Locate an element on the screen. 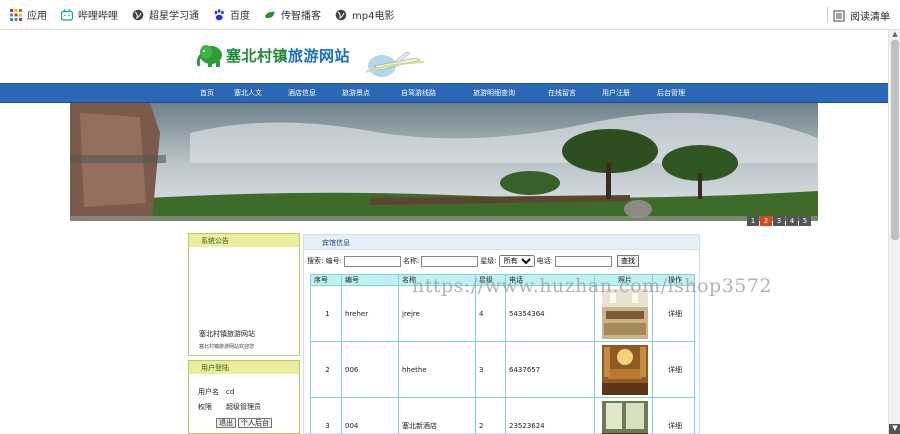  nav-admin: 后台管理 is located at coordinates (671, 93).